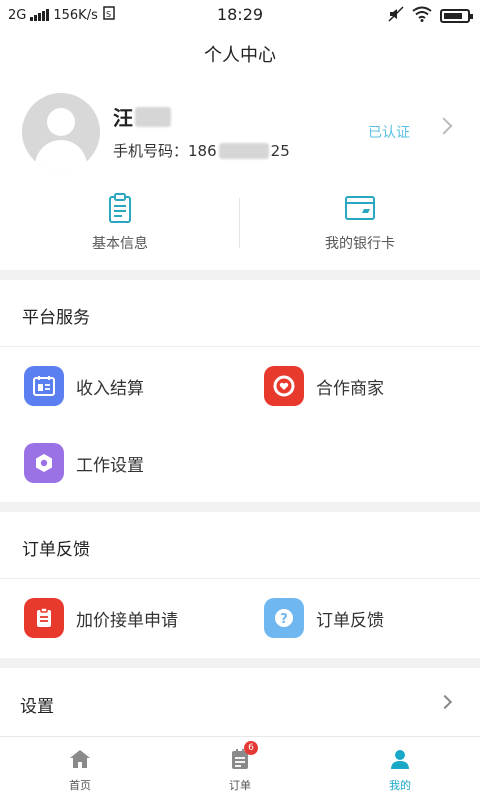 The width and height of the screenshot is (480, 800). Describe the element at coordinates (110, 465) in the screenshot. I see `work-settings-label: 工作设置` at that location.